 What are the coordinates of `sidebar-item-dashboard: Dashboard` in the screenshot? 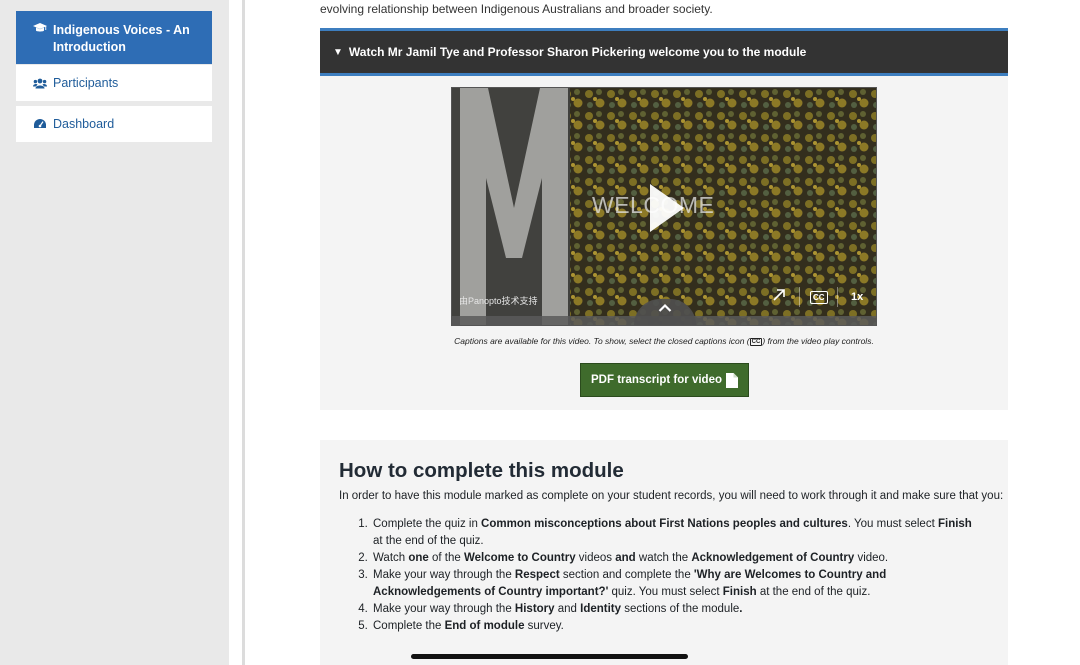 It's located at (114, 124).